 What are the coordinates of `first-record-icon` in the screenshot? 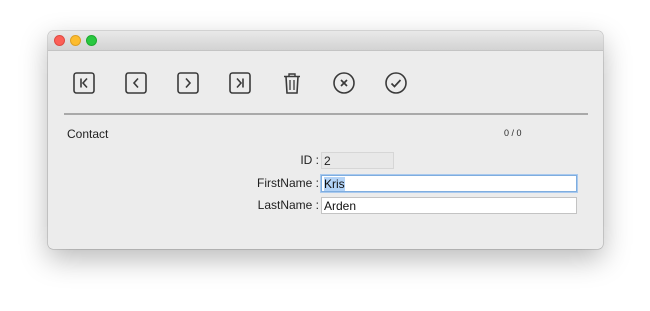 It's located at (84, 83).